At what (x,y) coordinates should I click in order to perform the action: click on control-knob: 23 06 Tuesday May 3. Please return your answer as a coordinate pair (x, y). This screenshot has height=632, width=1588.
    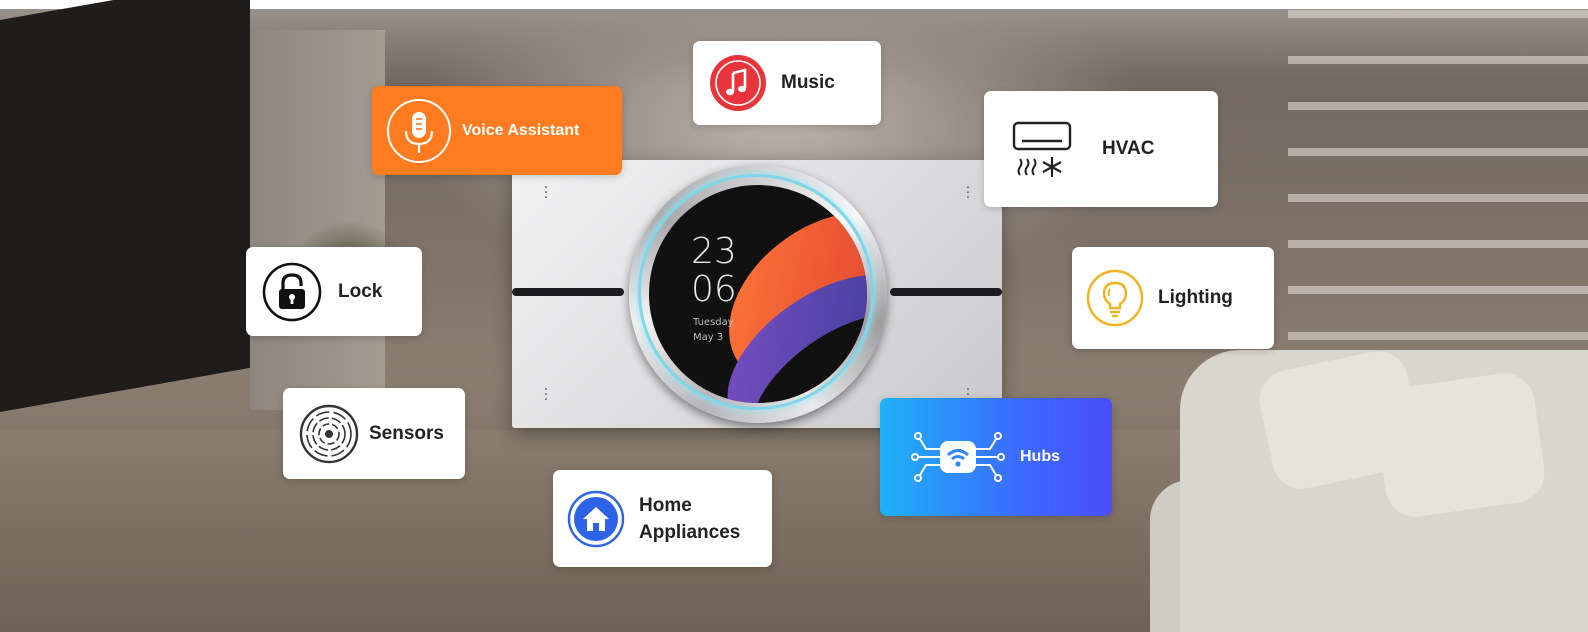
    Looking at the image, I should click on (758, 294).